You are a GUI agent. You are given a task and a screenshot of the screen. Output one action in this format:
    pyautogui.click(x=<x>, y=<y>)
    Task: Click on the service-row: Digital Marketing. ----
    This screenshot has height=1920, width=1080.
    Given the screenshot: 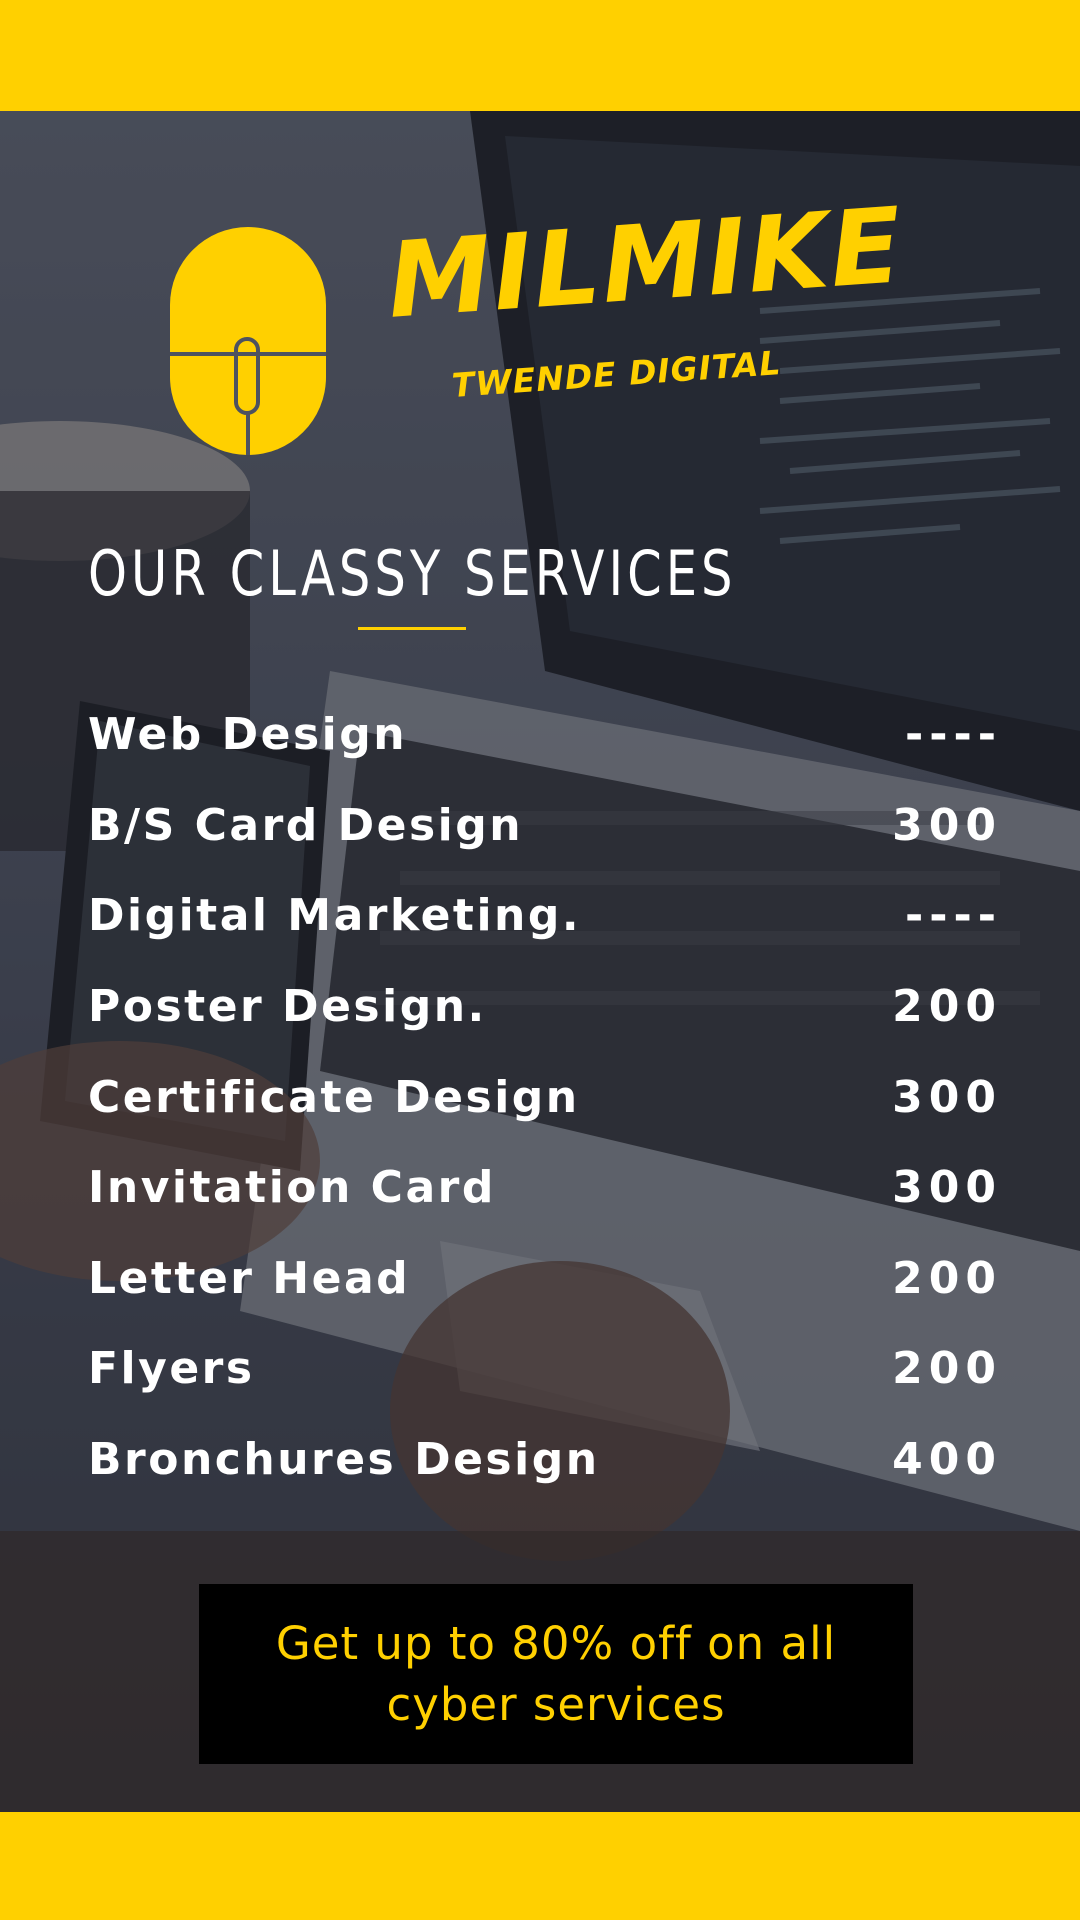 What is the action you would take?
    pyautogui.click(x=542, y=916)
    